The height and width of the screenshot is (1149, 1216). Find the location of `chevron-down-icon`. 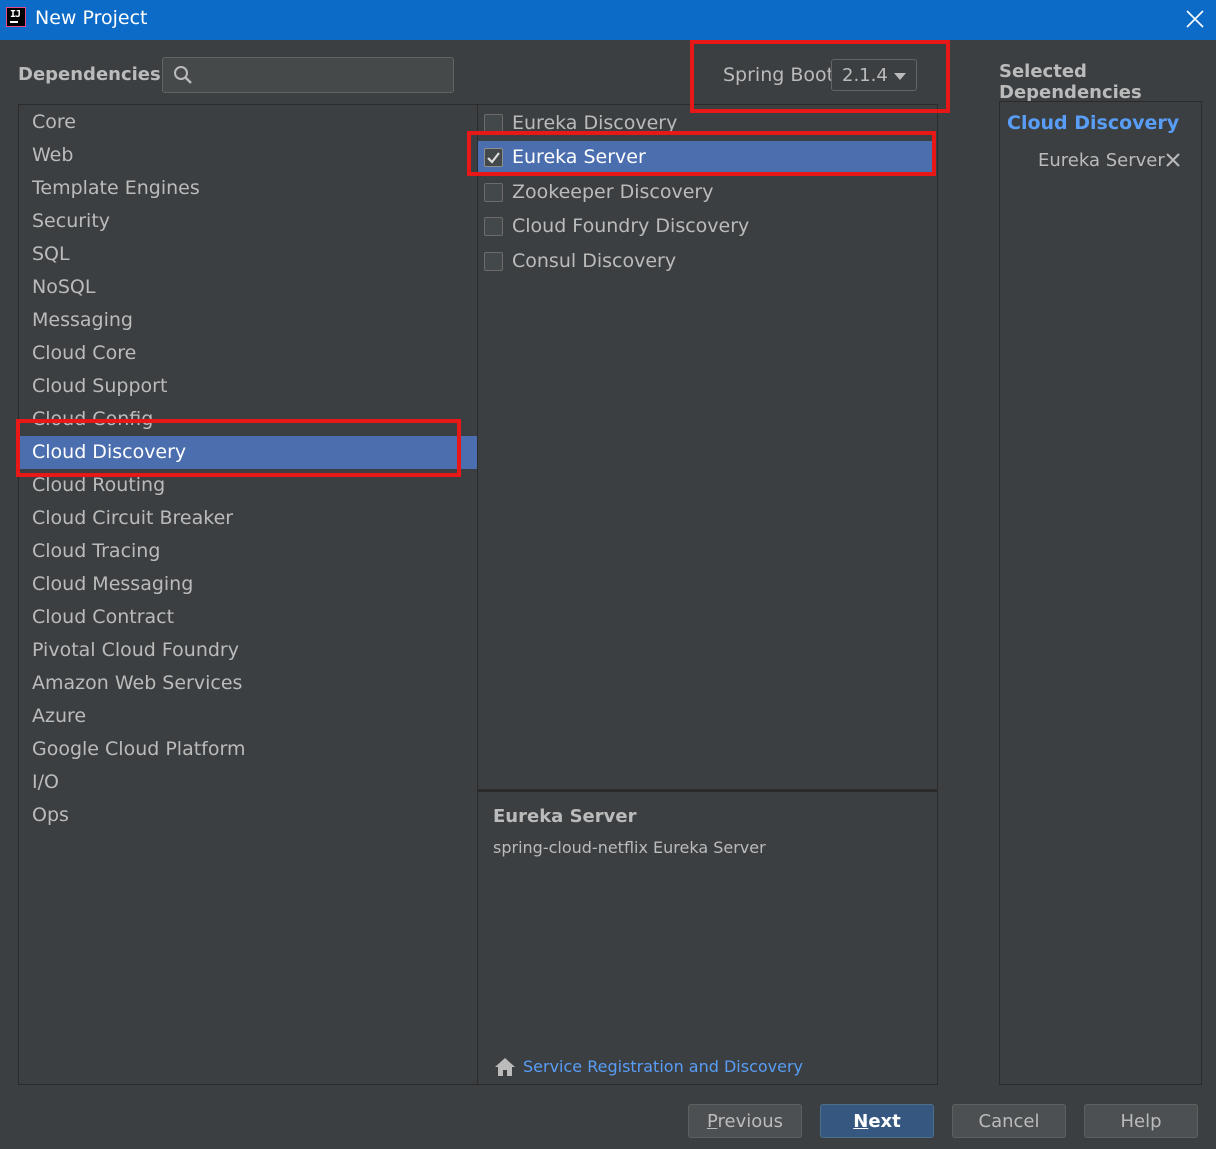

chevron-down-icon is located at coordinates (900, 76).